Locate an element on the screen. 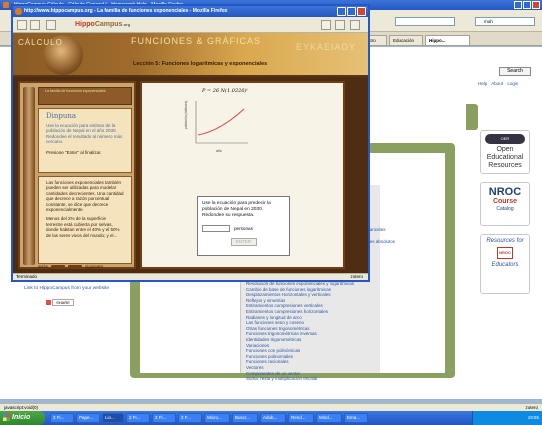 This screenshot has height=425, width=542. partial-links: ...arosites ...es absolutos is located at coordinates (380, 236).